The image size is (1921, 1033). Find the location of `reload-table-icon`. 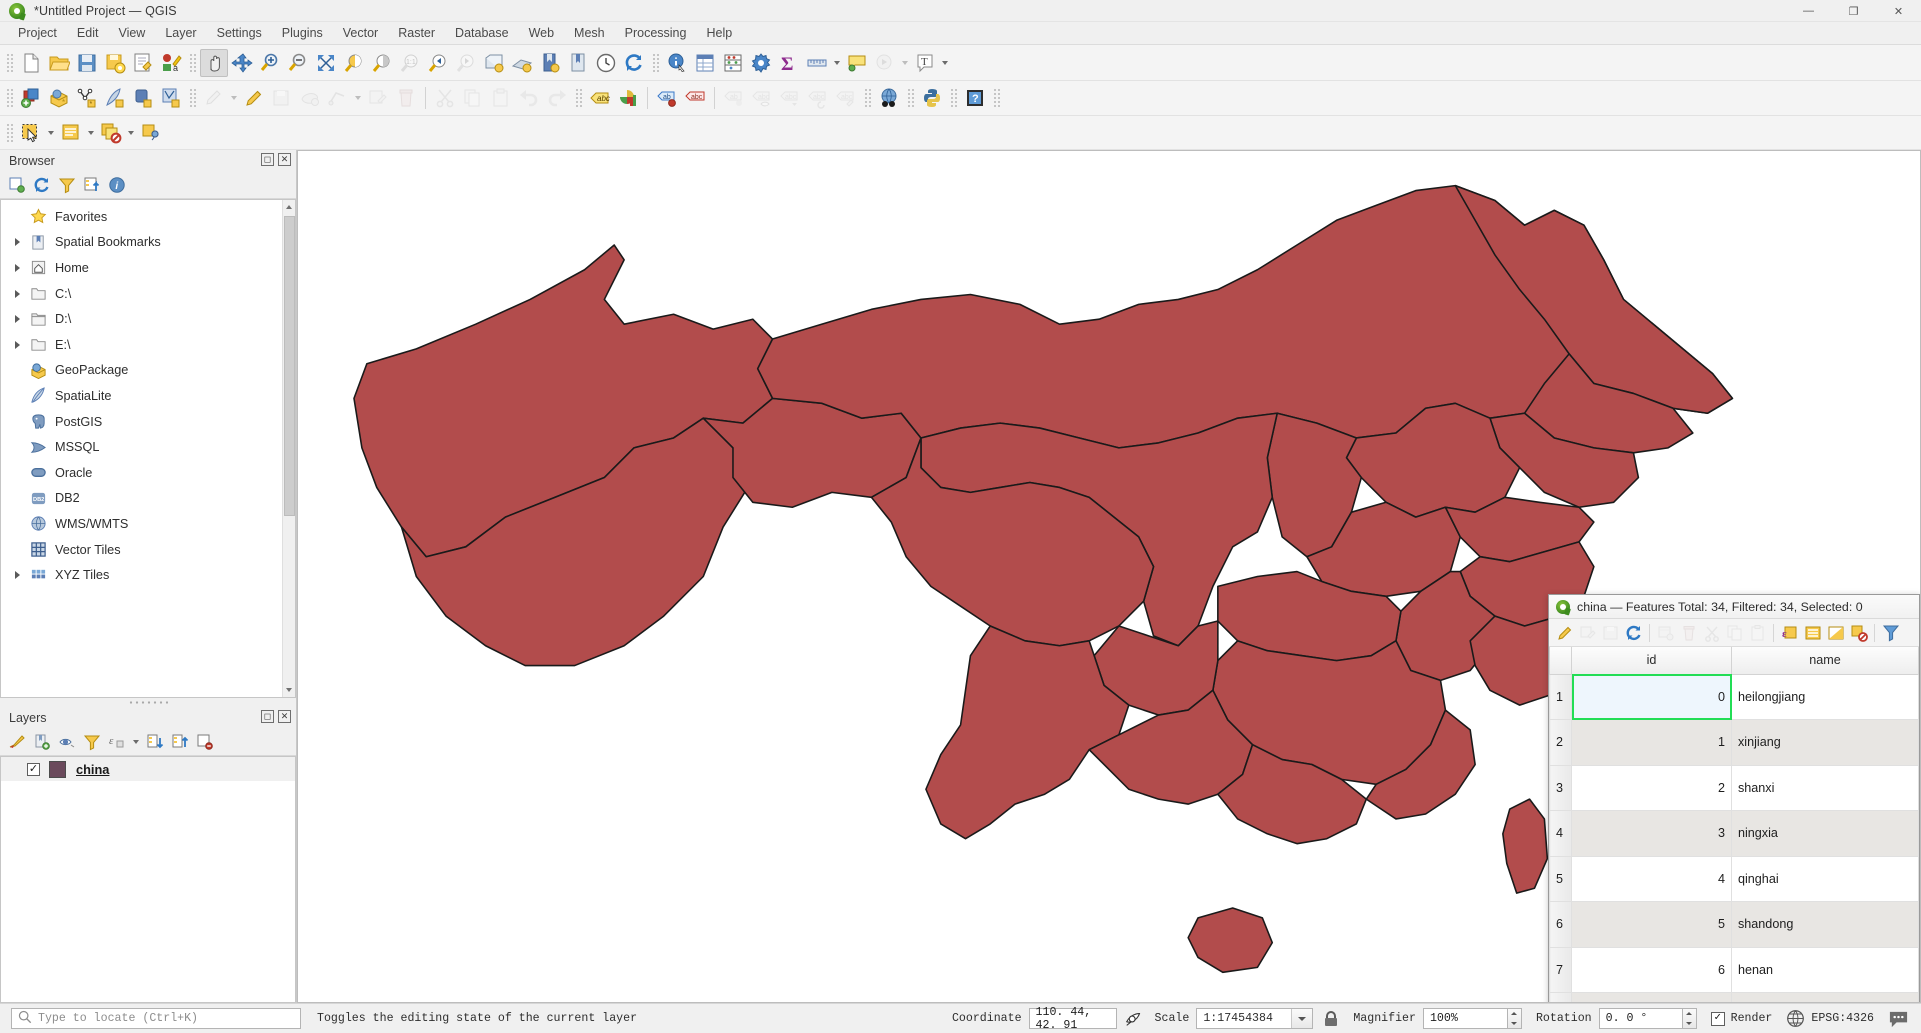

reload-table-icon is located at coordinates (1633, 632).